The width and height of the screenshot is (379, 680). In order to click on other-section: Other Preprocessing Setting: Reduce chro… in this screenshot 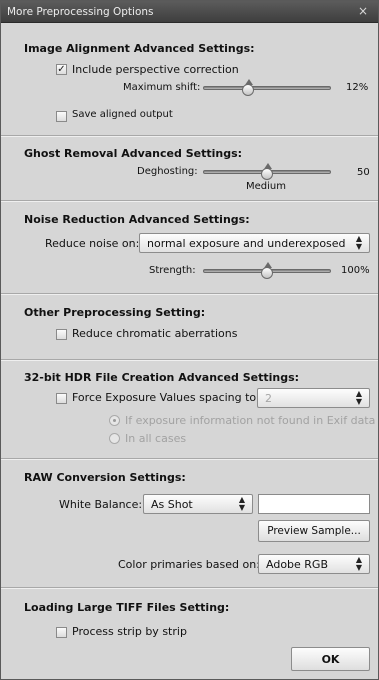, I will do `click(189, 327)`.